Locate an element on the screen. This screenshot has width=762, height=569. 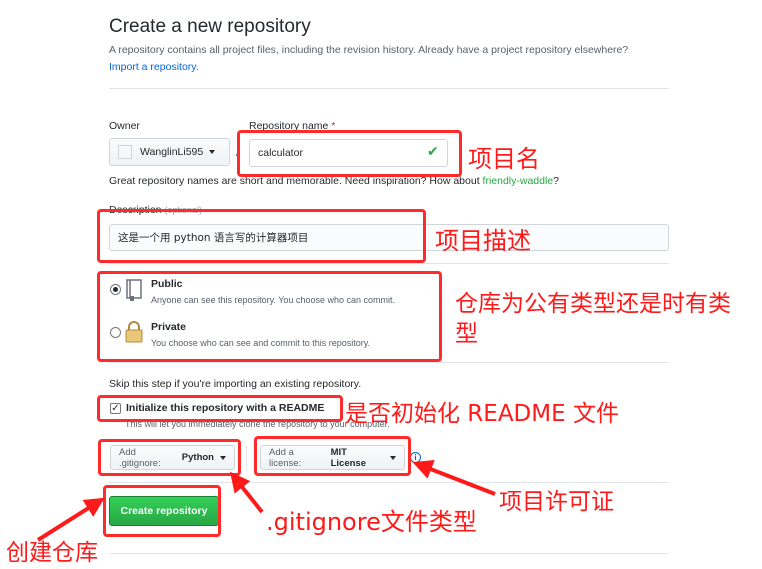
annotation-arrows is located at coordinates (266, 501).